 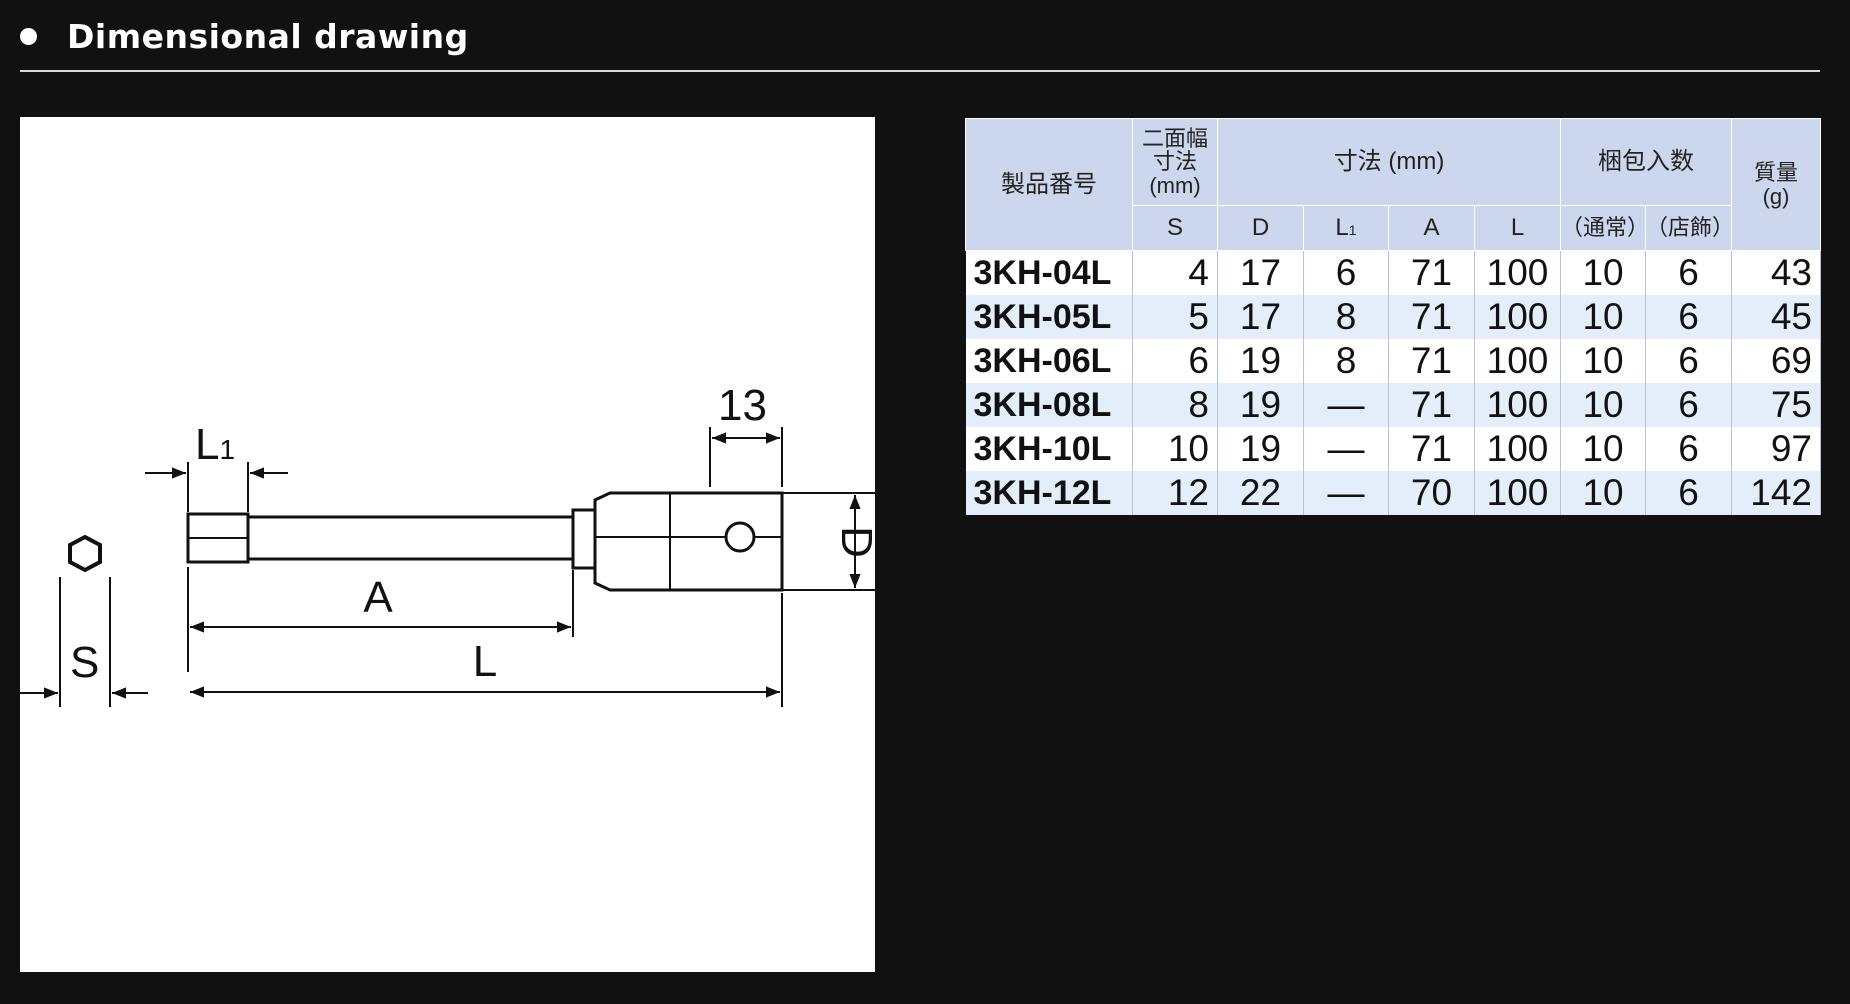 I want to click on table-row: 3KH-10L 10 19 — 71 100 10 6 97, so click(x=1393, y=449).